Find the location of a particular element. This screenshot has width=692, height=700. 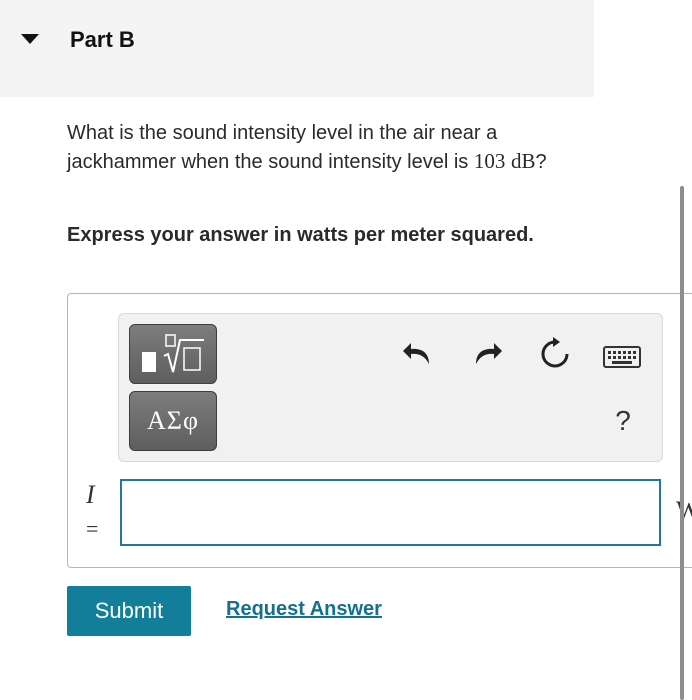

redo-icon is located at coordinates (487, 353).